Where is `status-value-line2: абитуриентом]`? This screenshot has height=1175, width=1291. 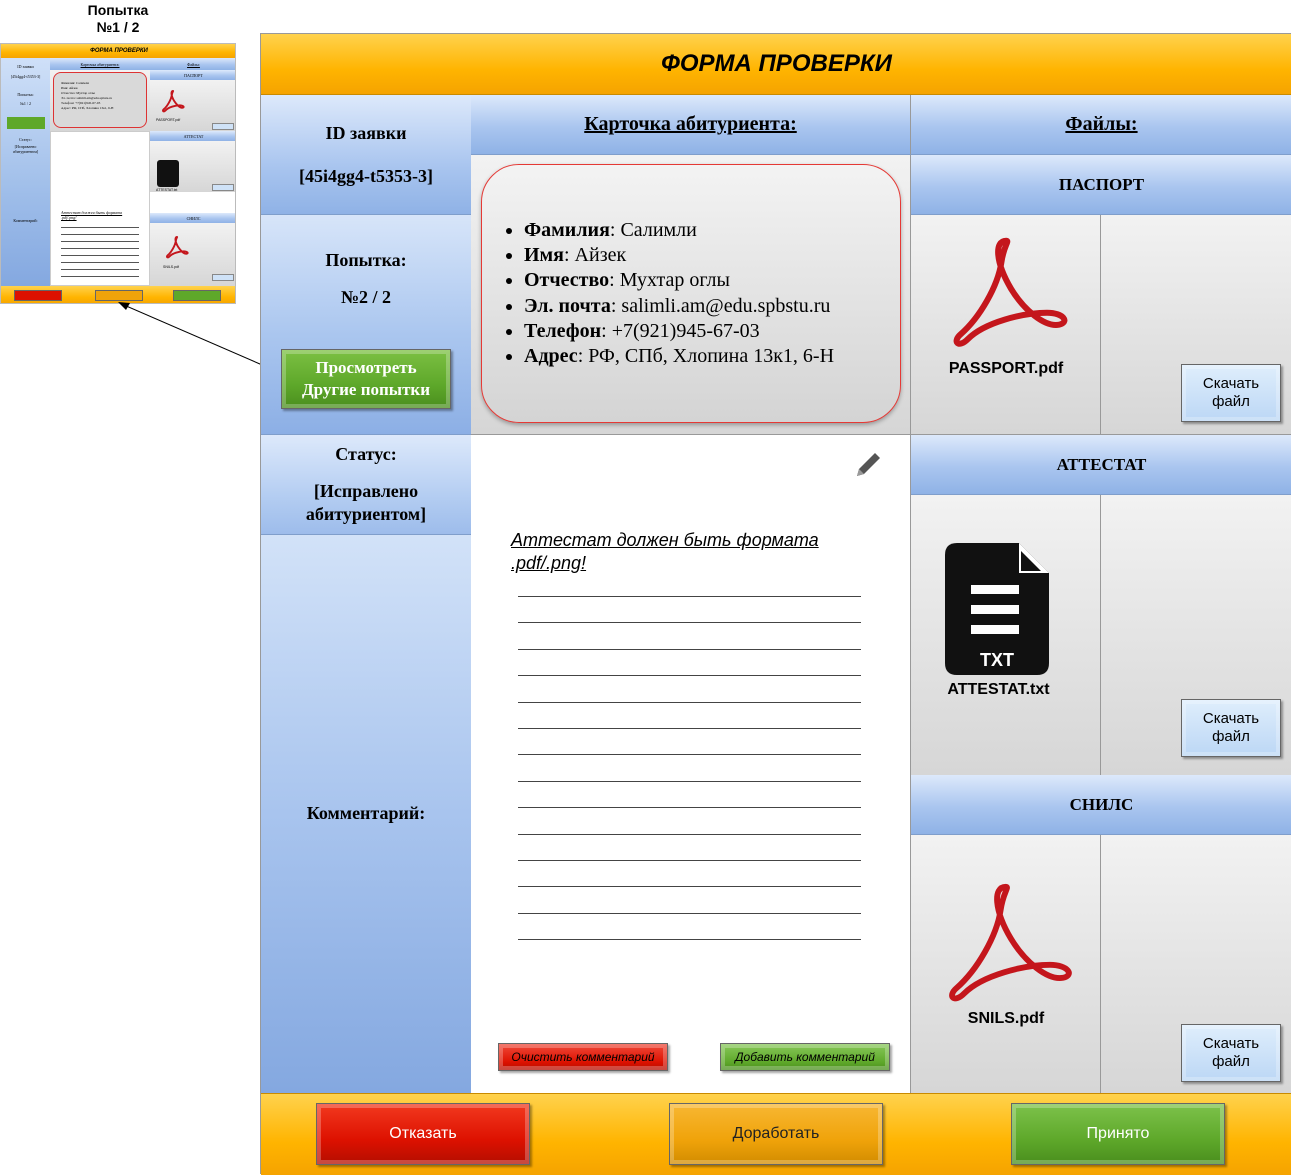
status-value-line2: абитуриентом] is located at coordinates (366, 514).